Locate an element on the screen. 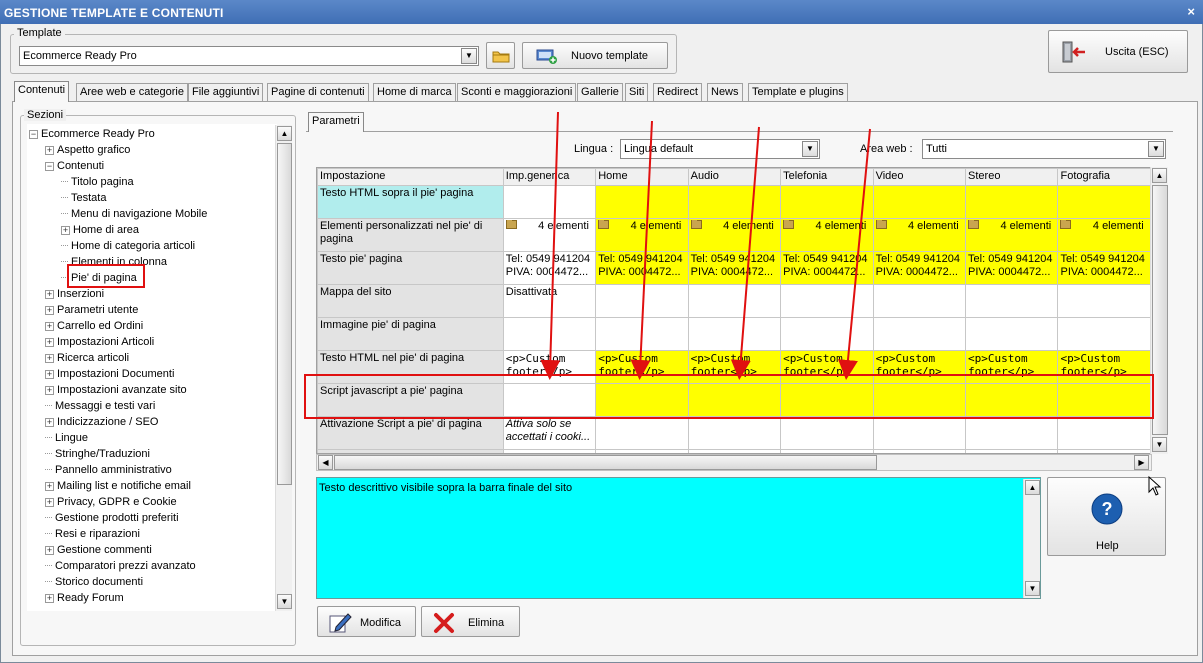 The height and width of the screenshot is (663, 1203). scroll-left-icon: ◀ is located at coordinates (325, 462).